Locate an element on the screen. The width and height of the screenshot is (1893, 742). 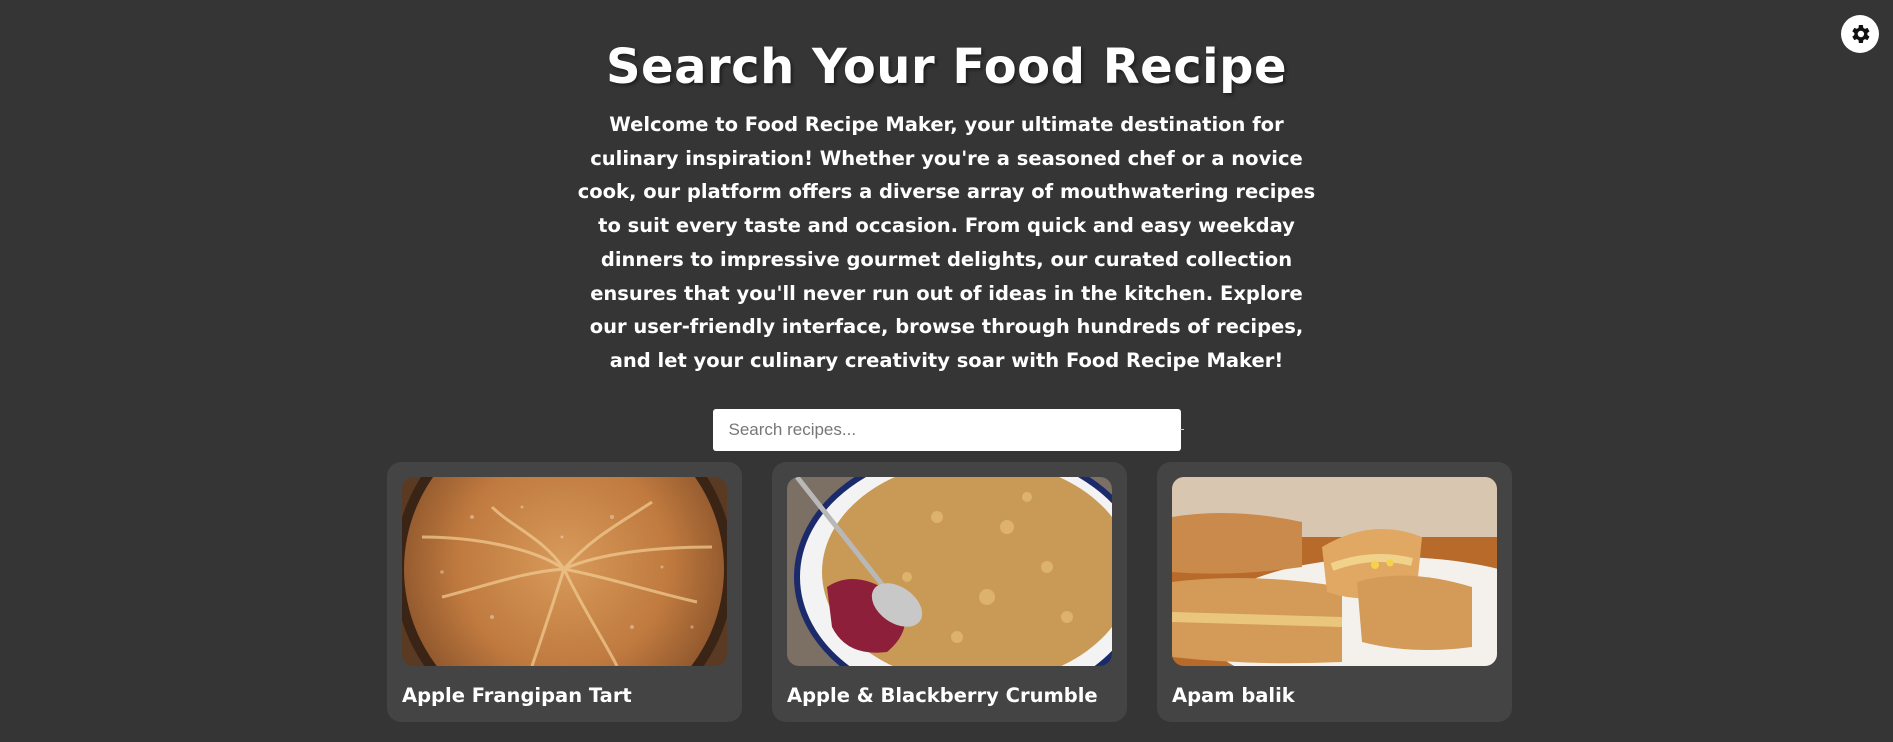
gear-icon is located at coordinates (1861, 34).